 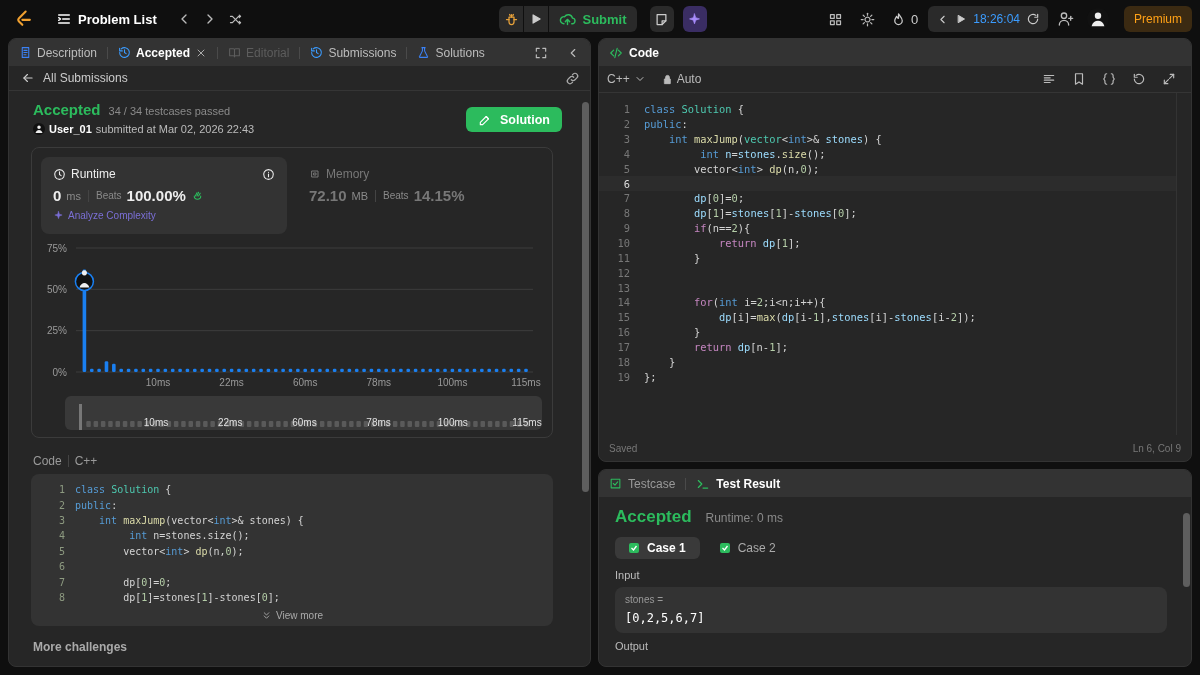 What do you see at coordinates (642, 483) in the screenshot?
I see `panel-tab: Testcase` at bounding box center [642, 483].